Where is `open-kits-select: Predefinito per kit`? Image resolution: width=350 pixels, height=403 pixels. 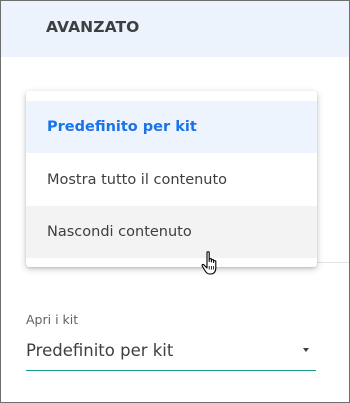
open-kits-select: Predefinito per kit is located at coordinates (171, 353).